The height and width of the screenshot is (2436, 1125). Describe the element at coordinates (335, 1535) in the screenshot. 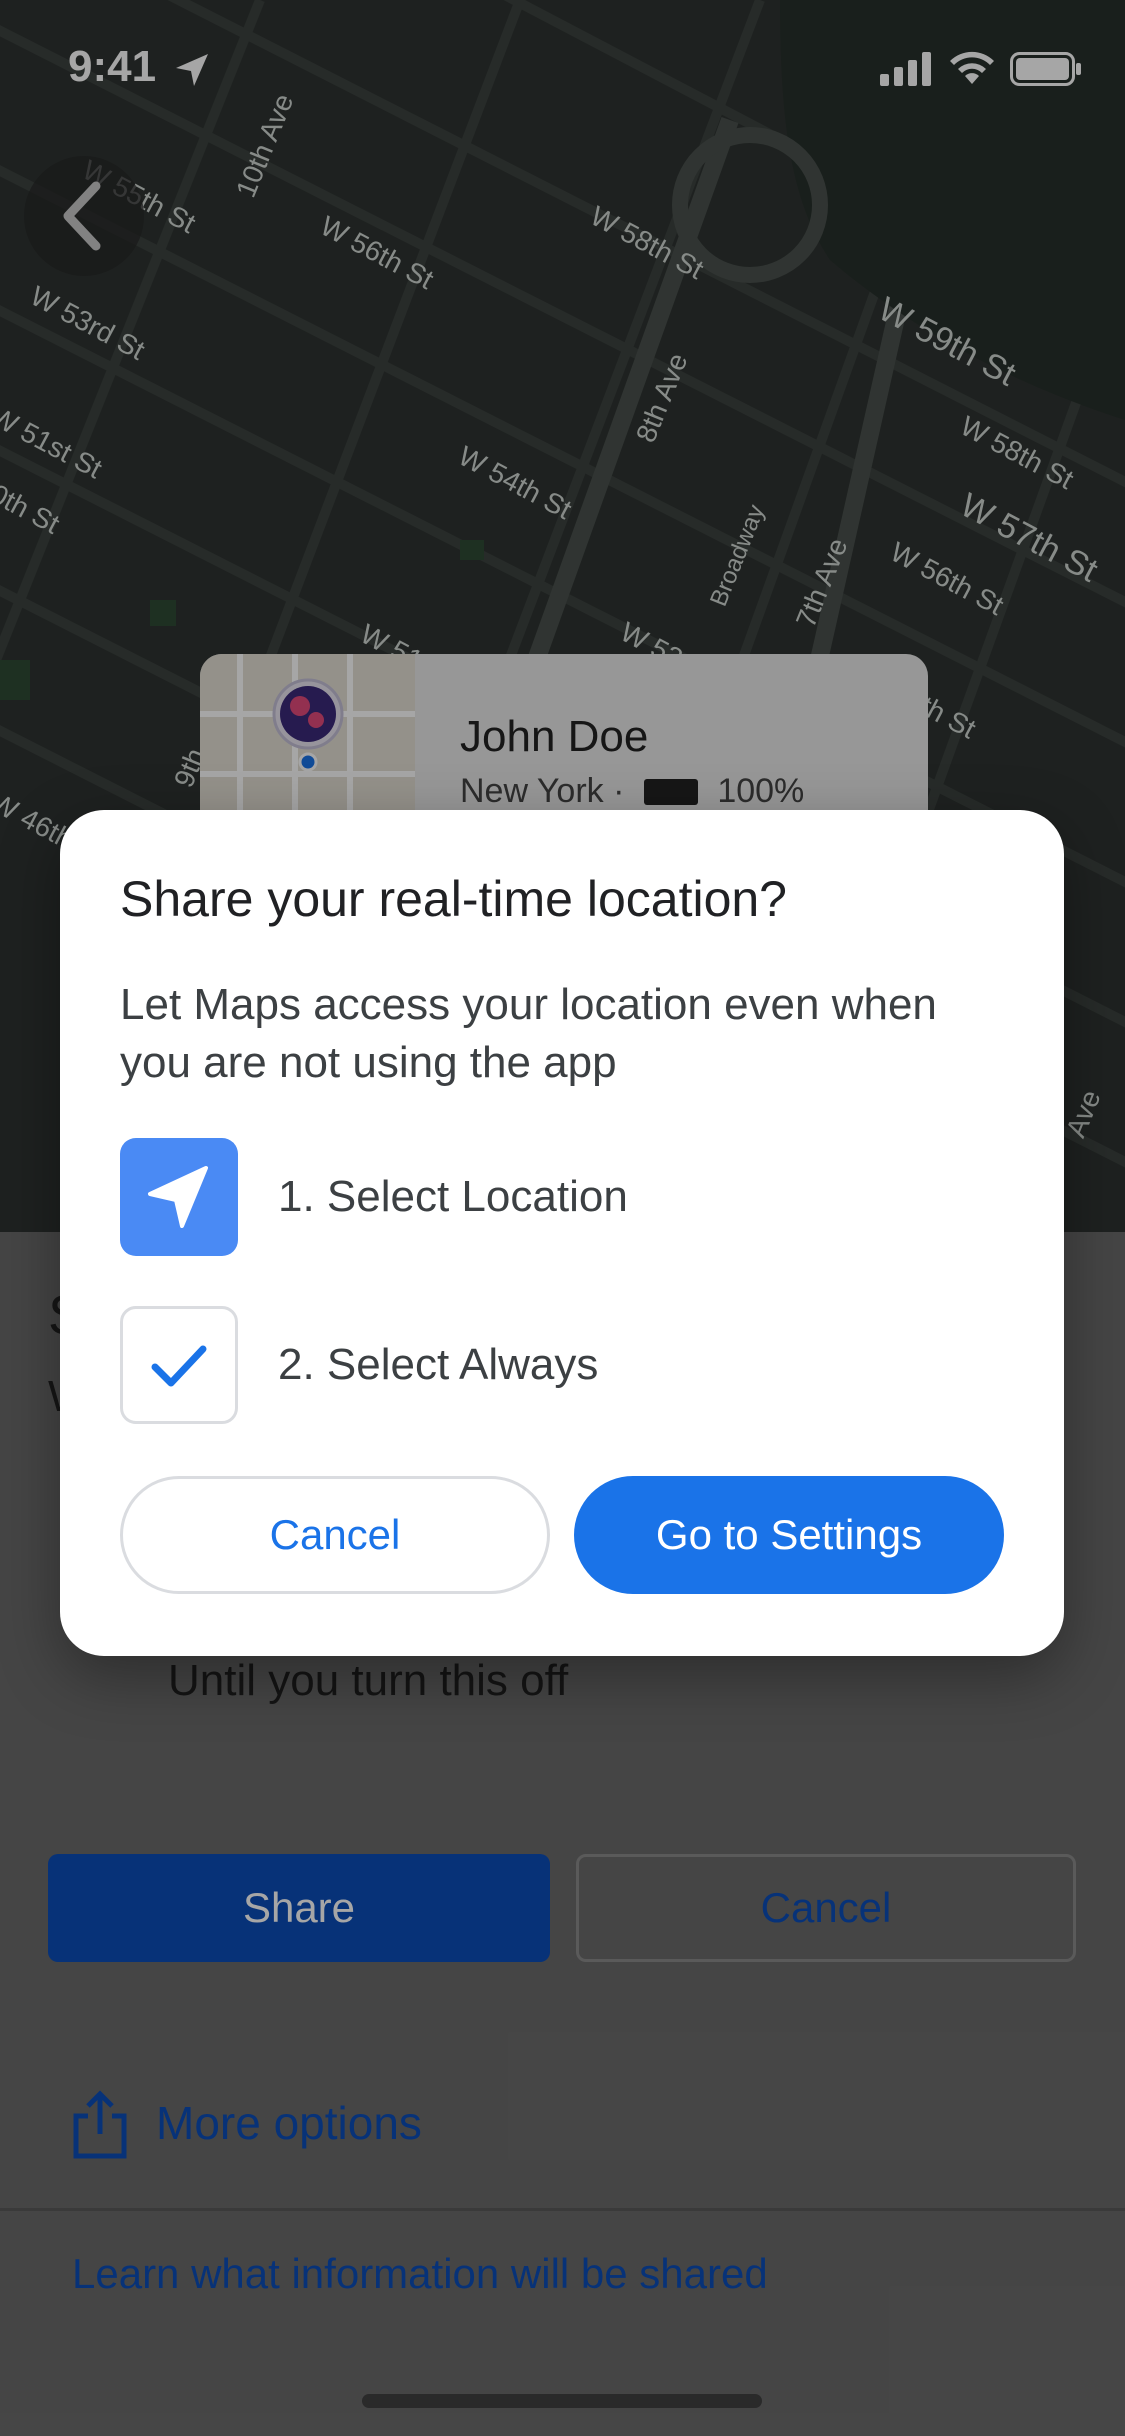

I see `dialog-cancel-button: Cancel` at that location.